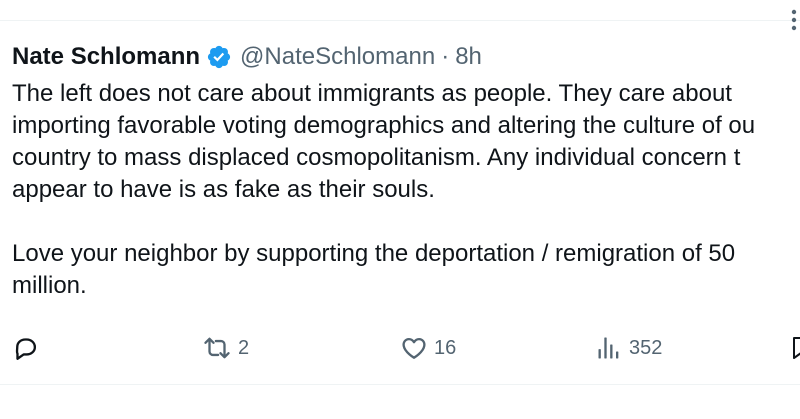 The height and width of the screenshot is (419, 800). What do you see at coordinates (609, 348) in the screenshot?
I see `views-icon` at bounding box center [609, 348].